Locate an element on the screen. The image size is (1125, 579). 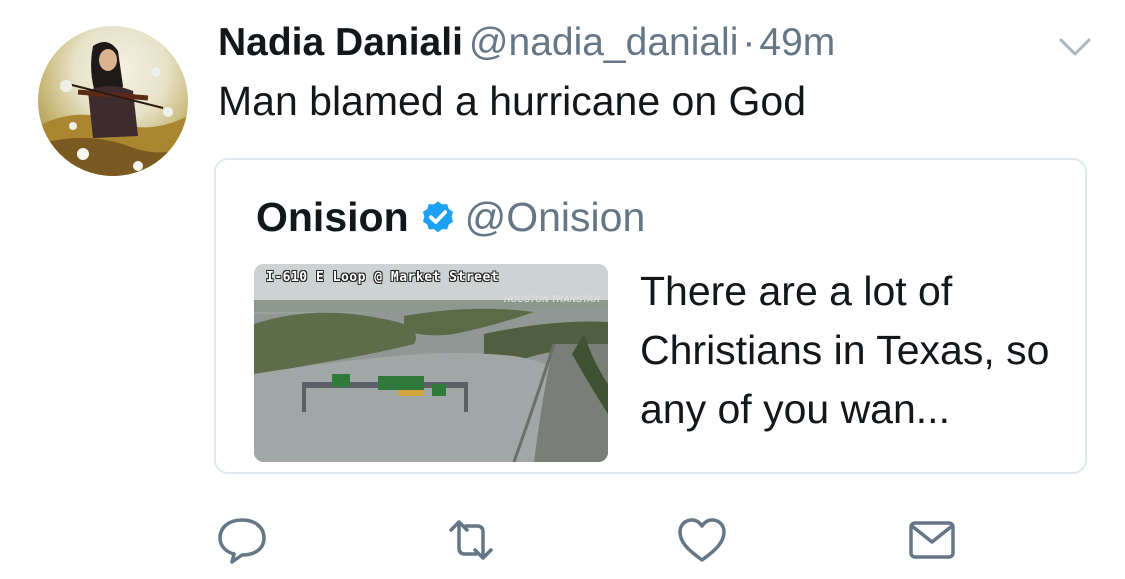
quoted-tweet-header: Onision @Onision is located at coordinates (450, 217).